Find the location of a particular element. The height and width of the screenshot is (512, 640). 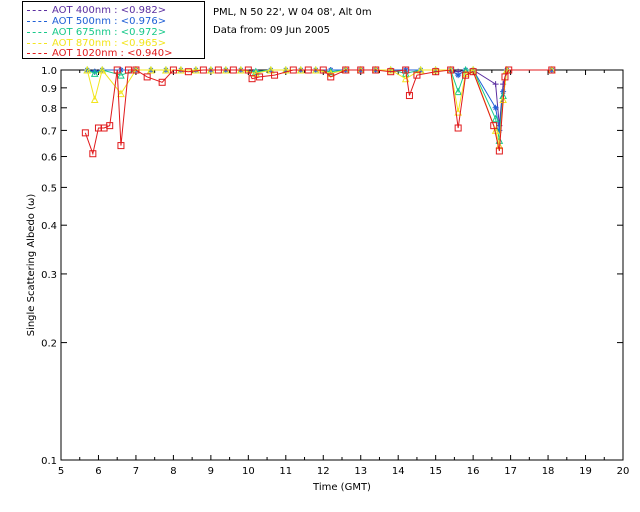

x-tick-label: 10 is located at coordinates (248, 471).